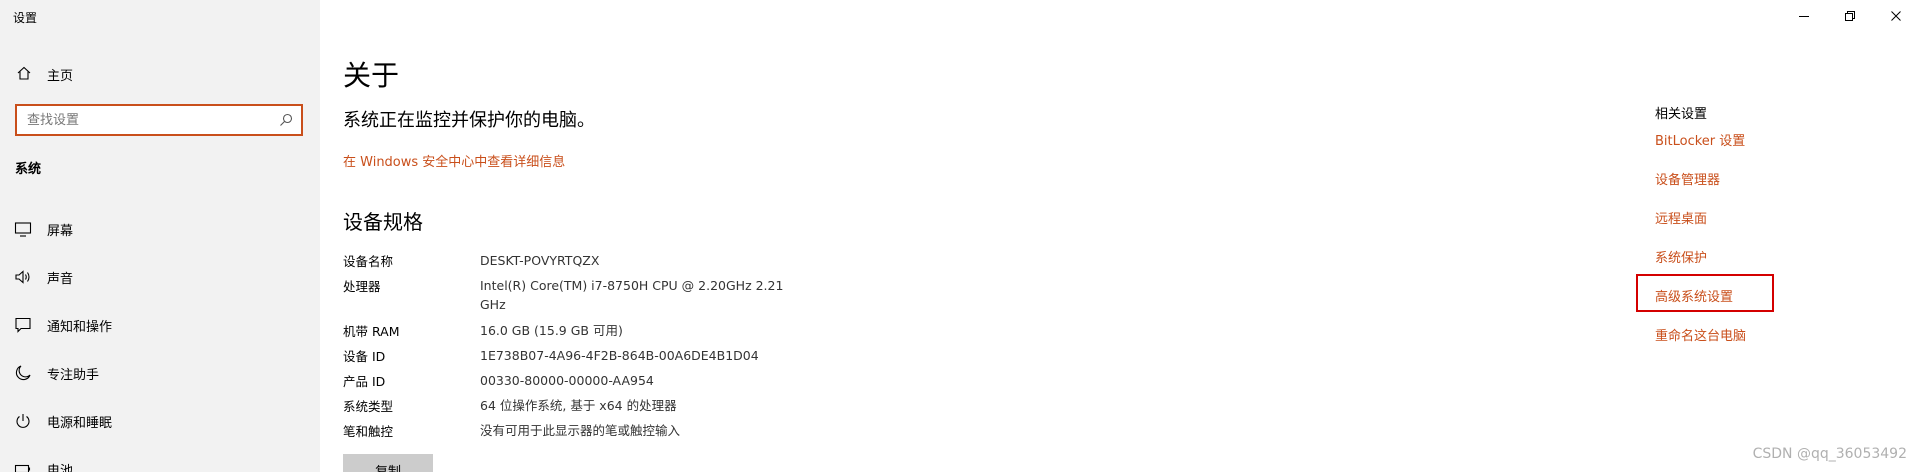  Describe the element at coordinates (368, 261) in the screenshot. I see `spec-key: 设备名称` at that location.